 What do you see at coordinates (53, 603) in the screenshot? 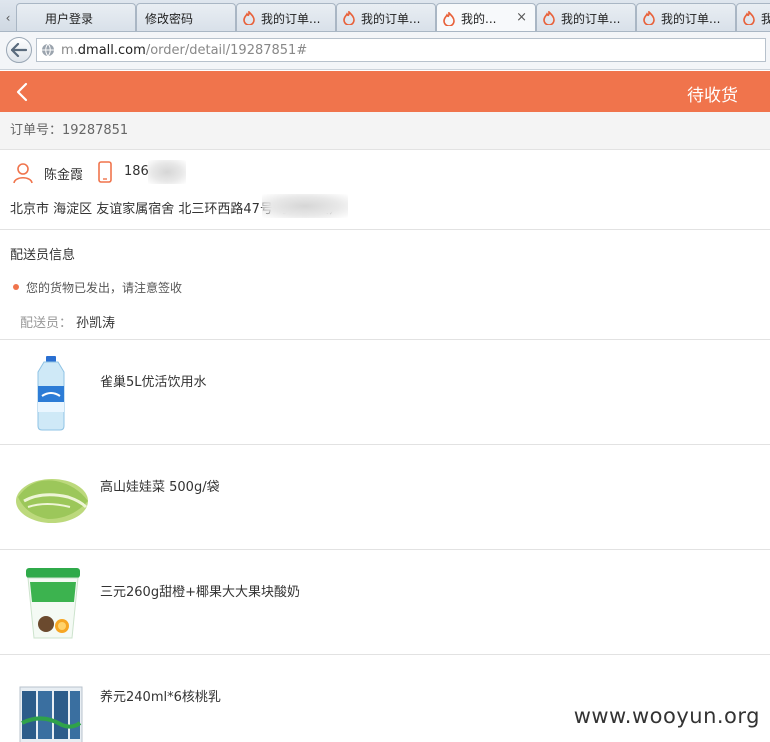
I see `yogurt-cup-icon` at bounding box center [53, 603].